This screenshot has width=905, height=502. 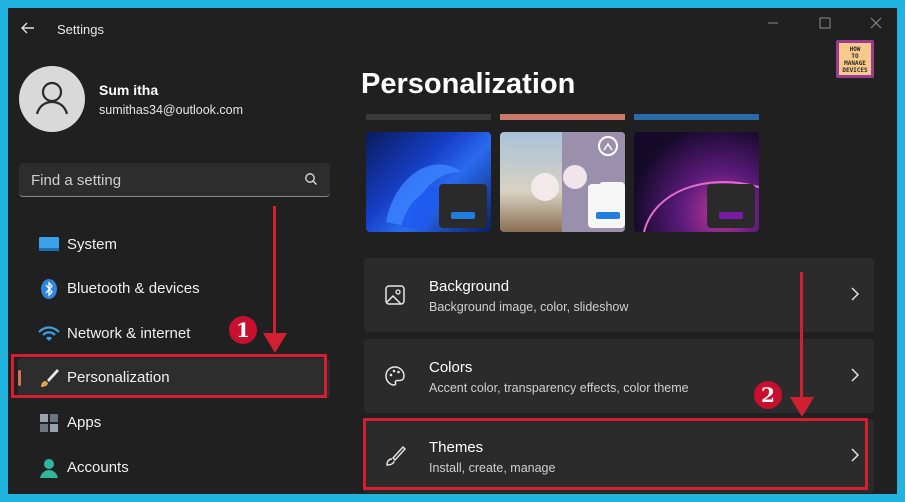 I want to click on card-title: Colors, so click(x=451, y=367).